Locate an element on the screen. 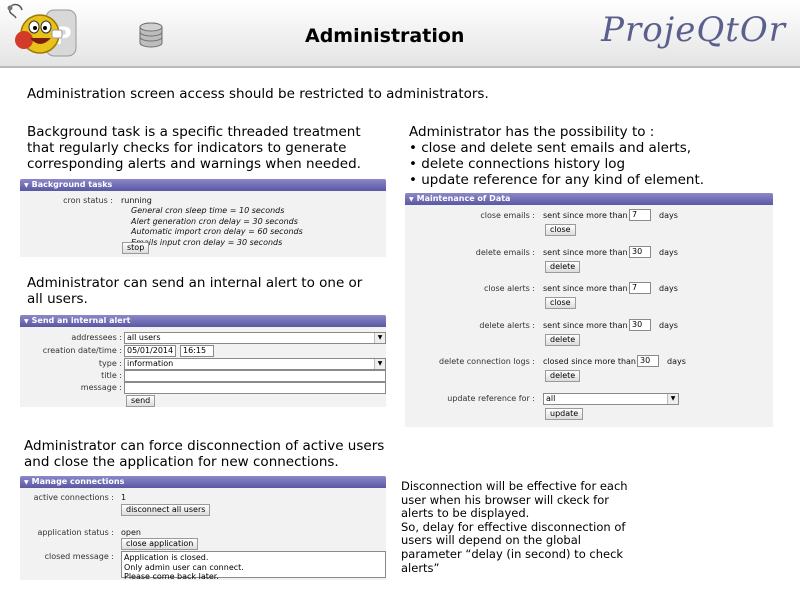  textarea-line: Only admin user can connect. is located at coordinates (184, 567).